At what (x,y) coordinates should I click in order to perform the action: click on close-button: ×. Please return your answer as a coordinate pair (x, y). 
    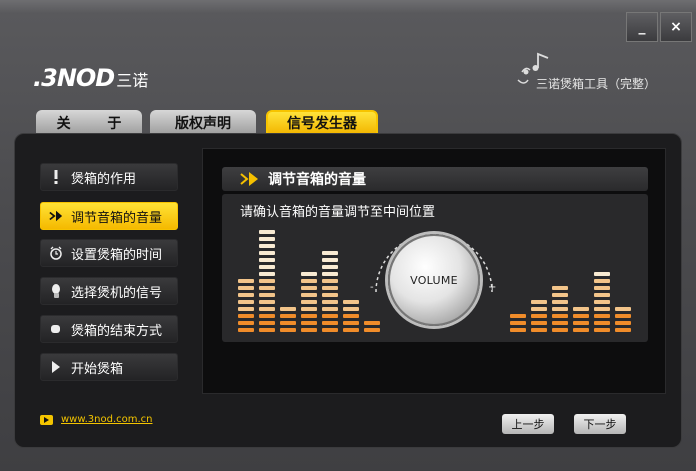
    Looking at the image, I should click on (676, 27).